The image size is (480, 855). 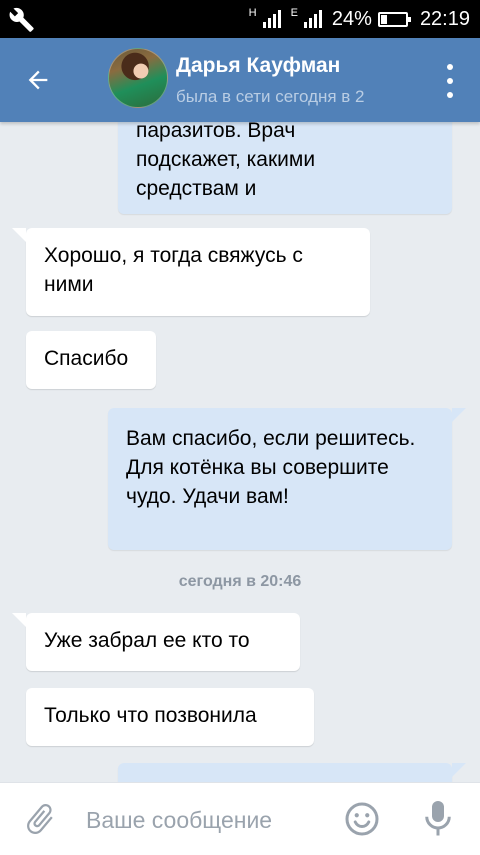 What do you see at coordinates (21, 19) in the screenshot?
I see `wrench-icon` at bounding box center [21, 19].